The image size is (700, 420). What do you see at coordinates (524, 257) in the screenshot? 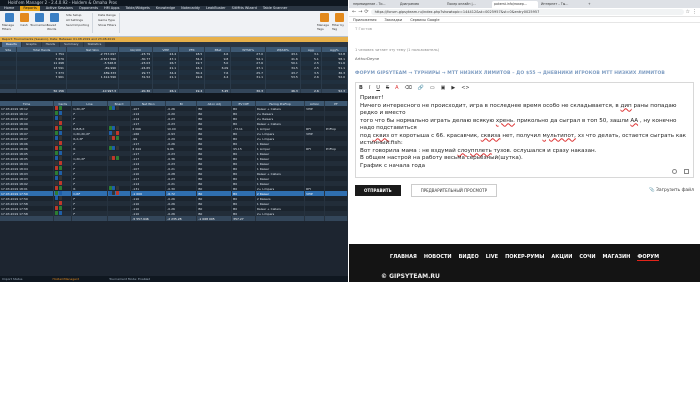
I see `footer-nav-item: ПОКЕР-РУМЫ` at bounding box center [524, 257].